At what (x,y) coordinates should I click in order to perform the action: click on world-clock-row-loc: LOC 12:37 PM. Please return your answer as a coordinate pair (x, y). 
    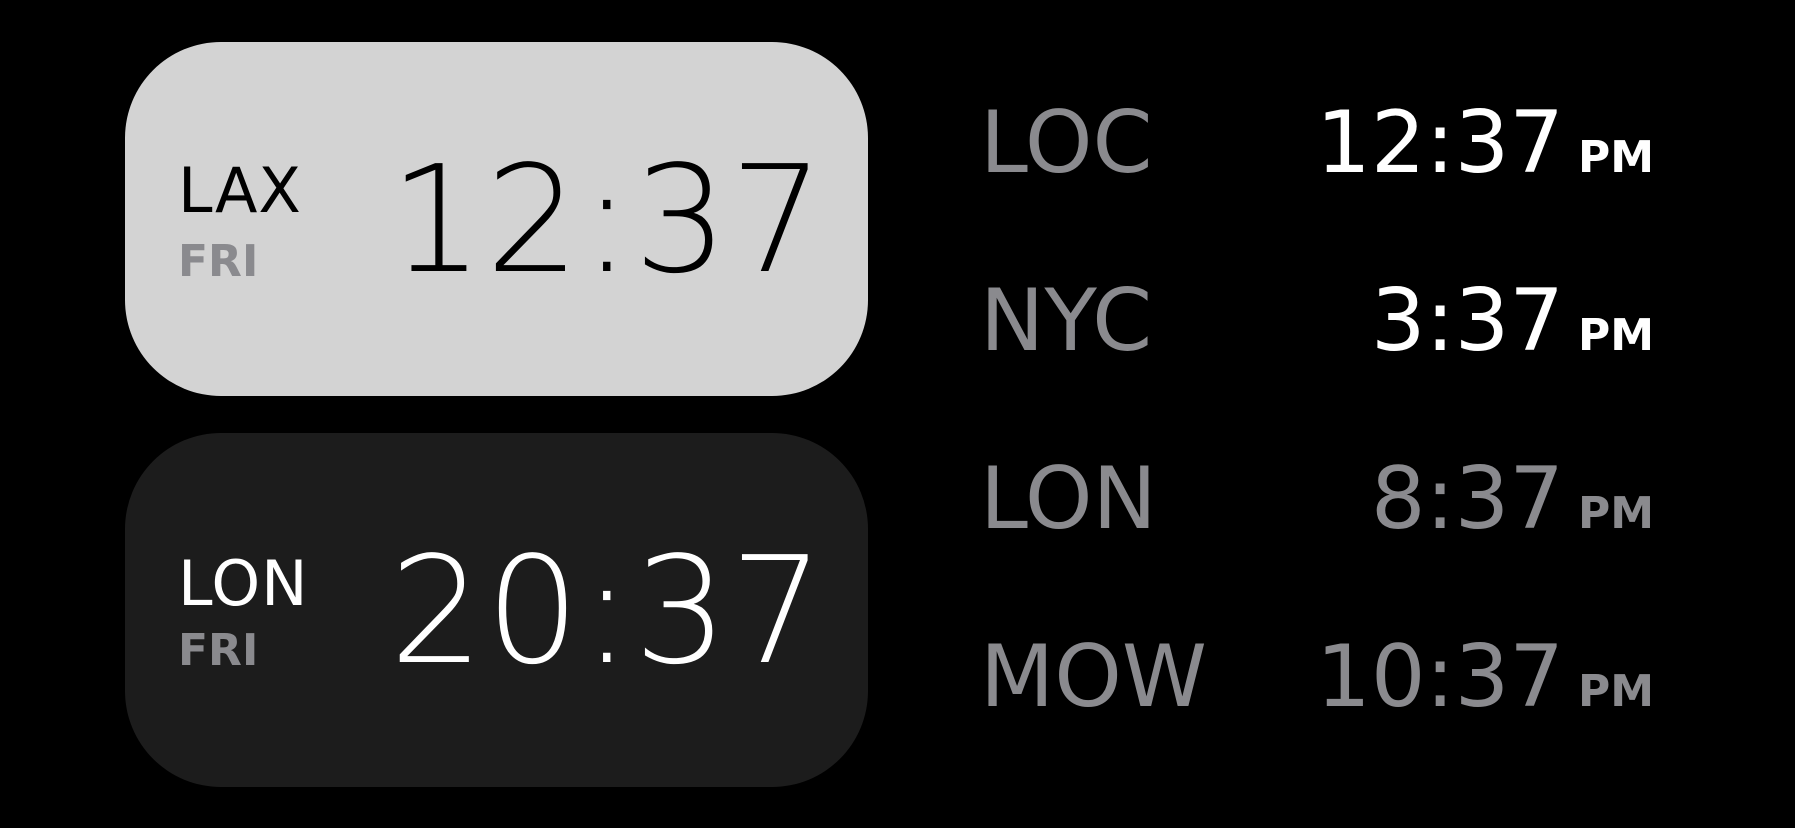
    Looking at the image, I should click on (1320, 189).